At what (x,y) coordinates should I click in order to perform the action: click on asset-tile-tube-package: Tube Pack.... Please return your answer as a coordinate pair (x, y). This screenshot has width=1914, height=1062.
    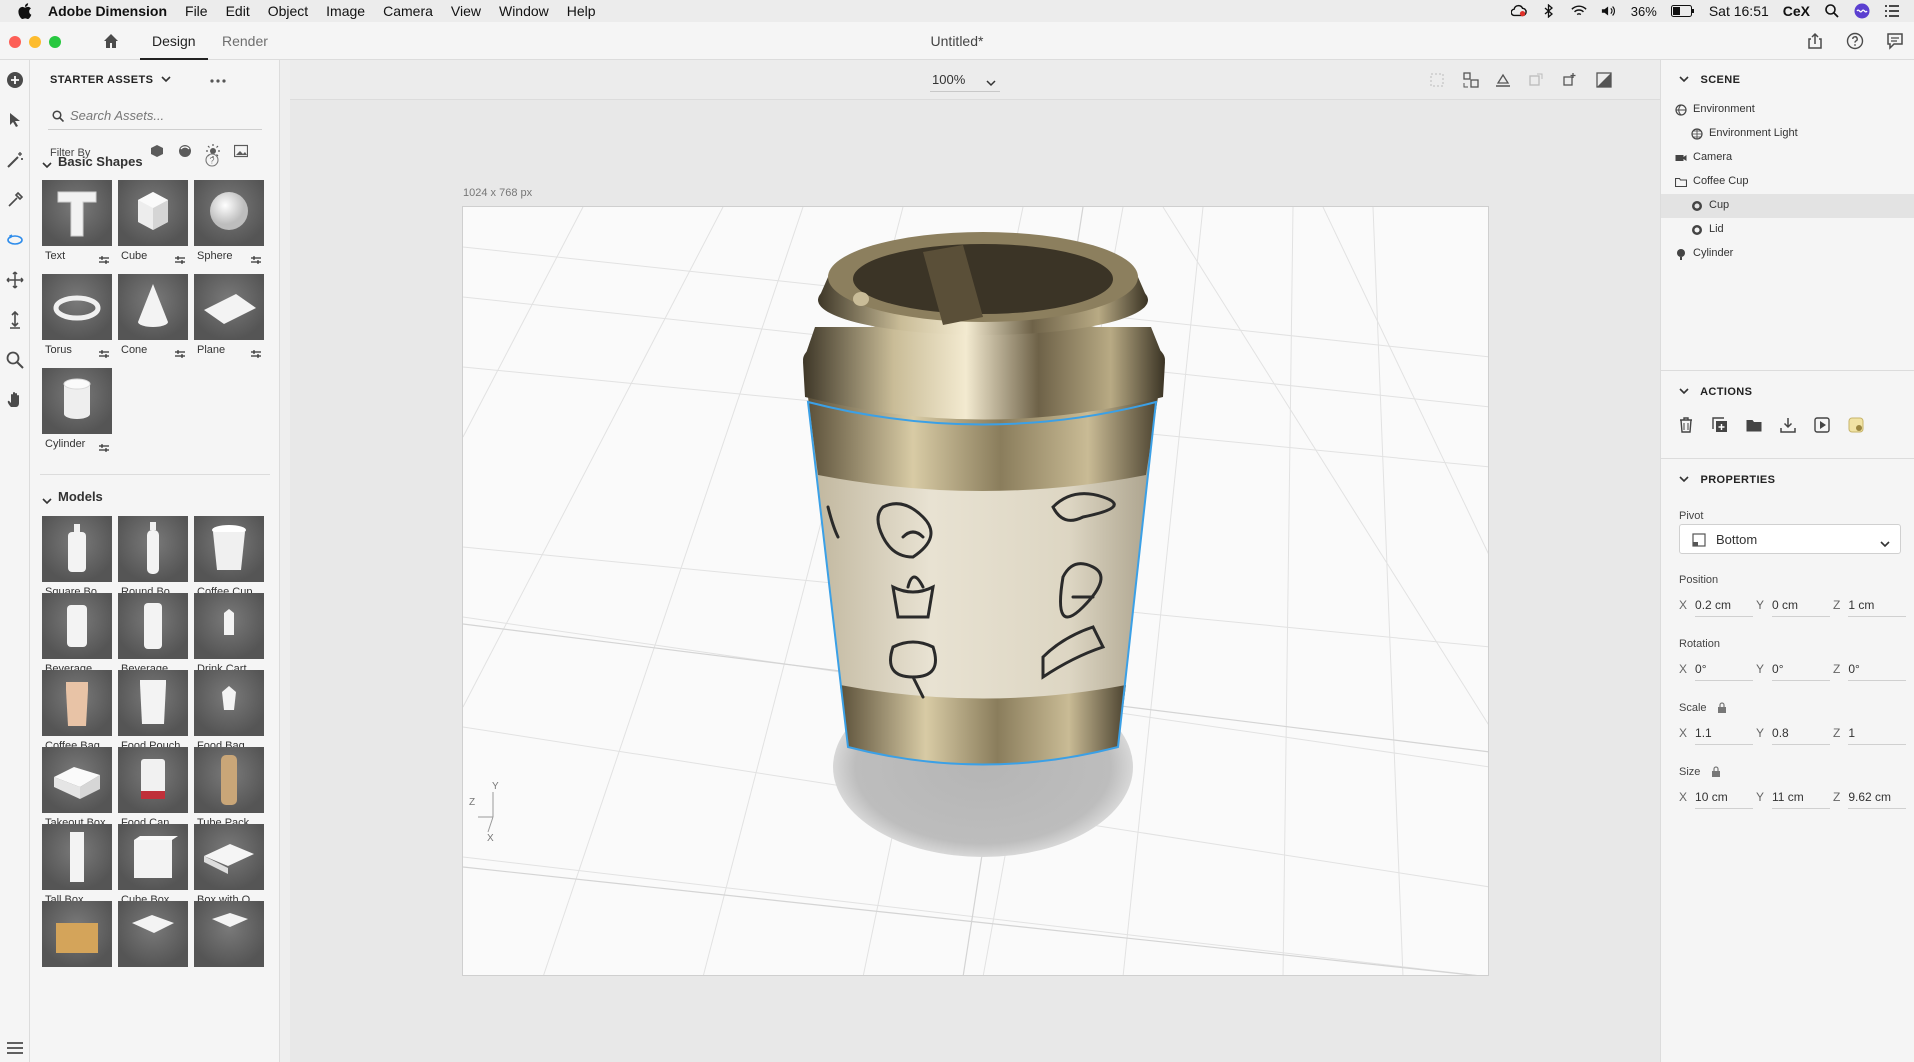
    Looking at the image, I should click on (229, 791).